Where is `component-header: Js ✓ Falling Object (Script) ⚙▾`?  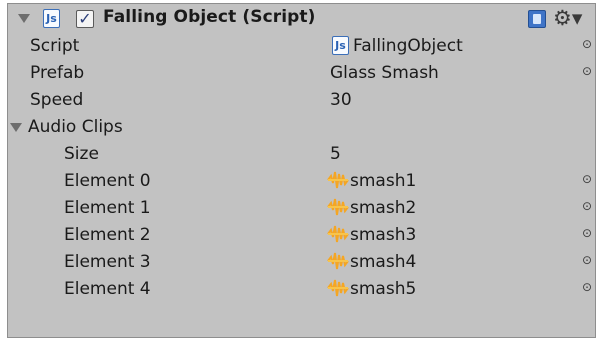 component-header: Js ✓ Falling Object (Script) ⚙▾ is located at coordinates (301, 18).